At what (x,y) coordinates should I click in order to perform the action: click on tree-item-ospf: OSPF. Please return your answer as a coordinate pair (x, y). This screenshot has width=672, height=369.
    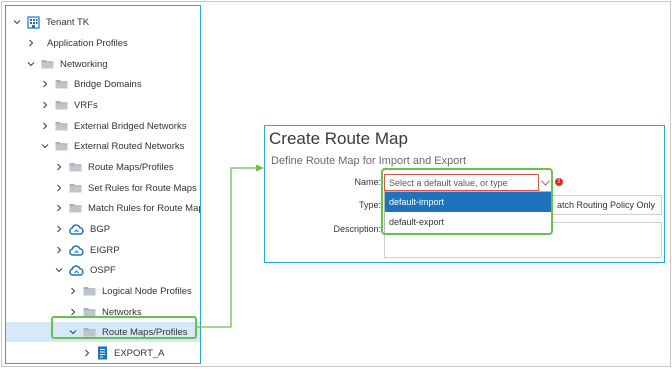
    Looking at the image, I should click on (103, 270).